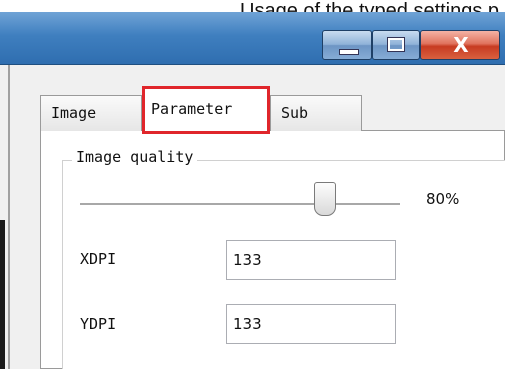 The height and width of the screenshot is (369, 505). What do you see at coordinates (2, 294) in the screenshot?
I see `left-panel-edge` at bounding box center [2, 294].